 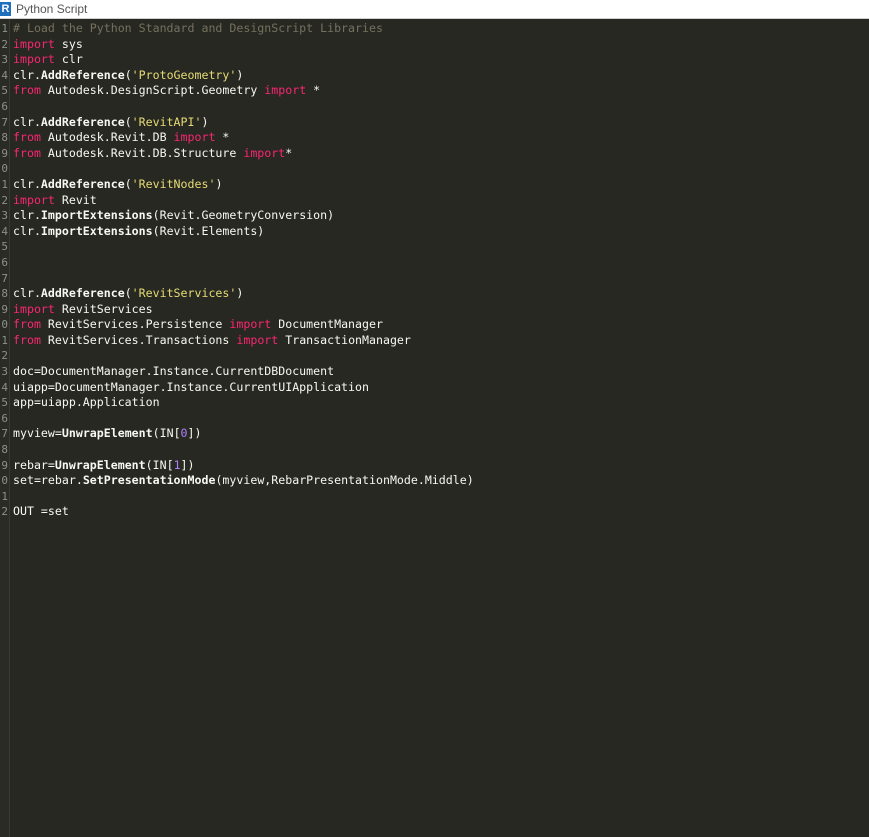 I want to click on code-token: 'RevitServices', so click(x=184, y=293).